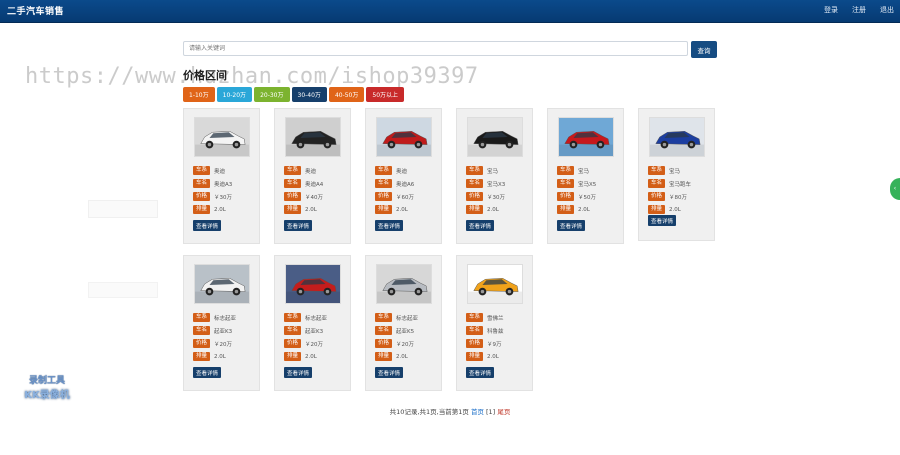 This screenshot has height=455, width=900. What do you see at coordinates (676, 174) in the screenshot?
I see `car-card: 车系 宝马 车名 宝马跑车 价格 ￥80万 排量 2.0L 查看详情` at bounding box center [676, 174].